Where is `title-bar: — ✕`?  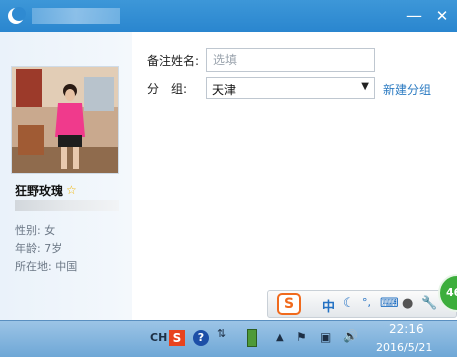
title-bar: — ✕ is located at coordinates (228, 16).